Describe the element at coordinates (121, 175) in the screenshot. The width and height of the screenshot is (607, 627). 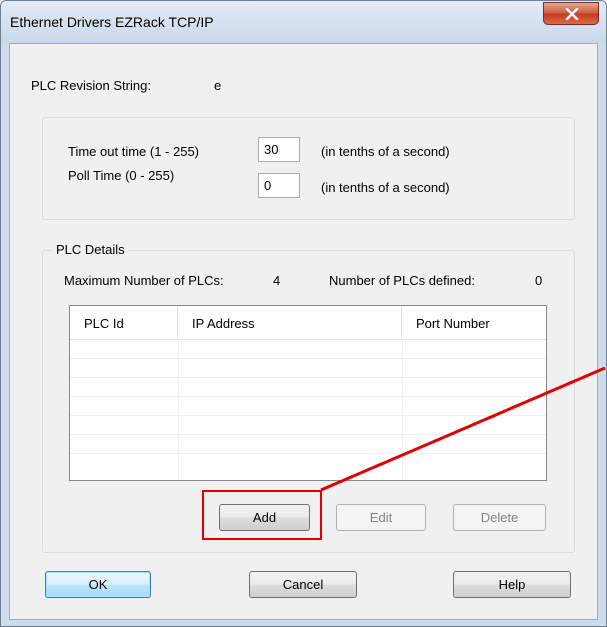
I see `poll-label: Poll Time (0 - 255)` at that location.